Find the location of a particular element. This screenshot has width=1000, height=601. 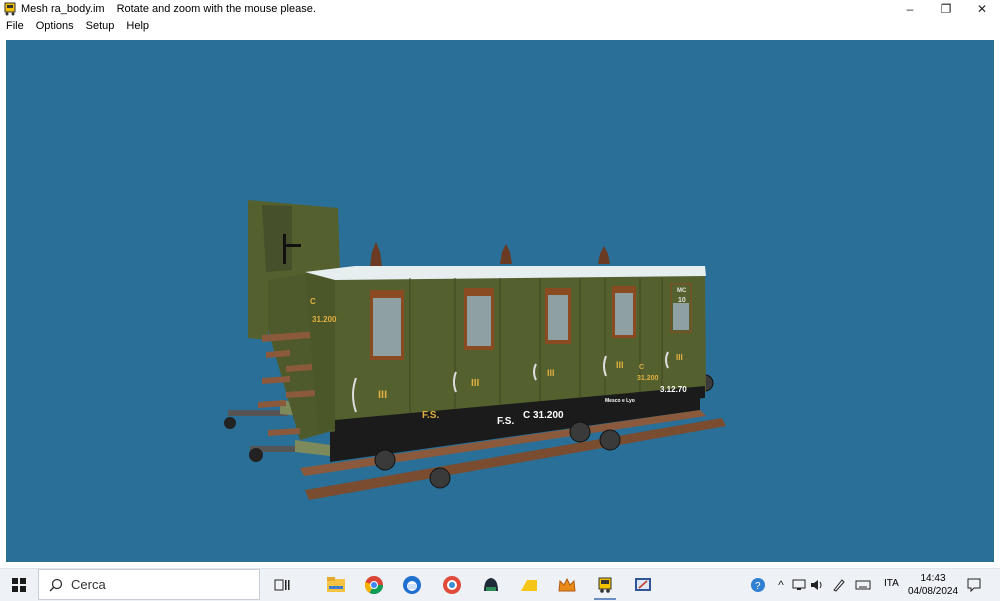

help-tray-icon: ? is located at coordinates (758, 585).